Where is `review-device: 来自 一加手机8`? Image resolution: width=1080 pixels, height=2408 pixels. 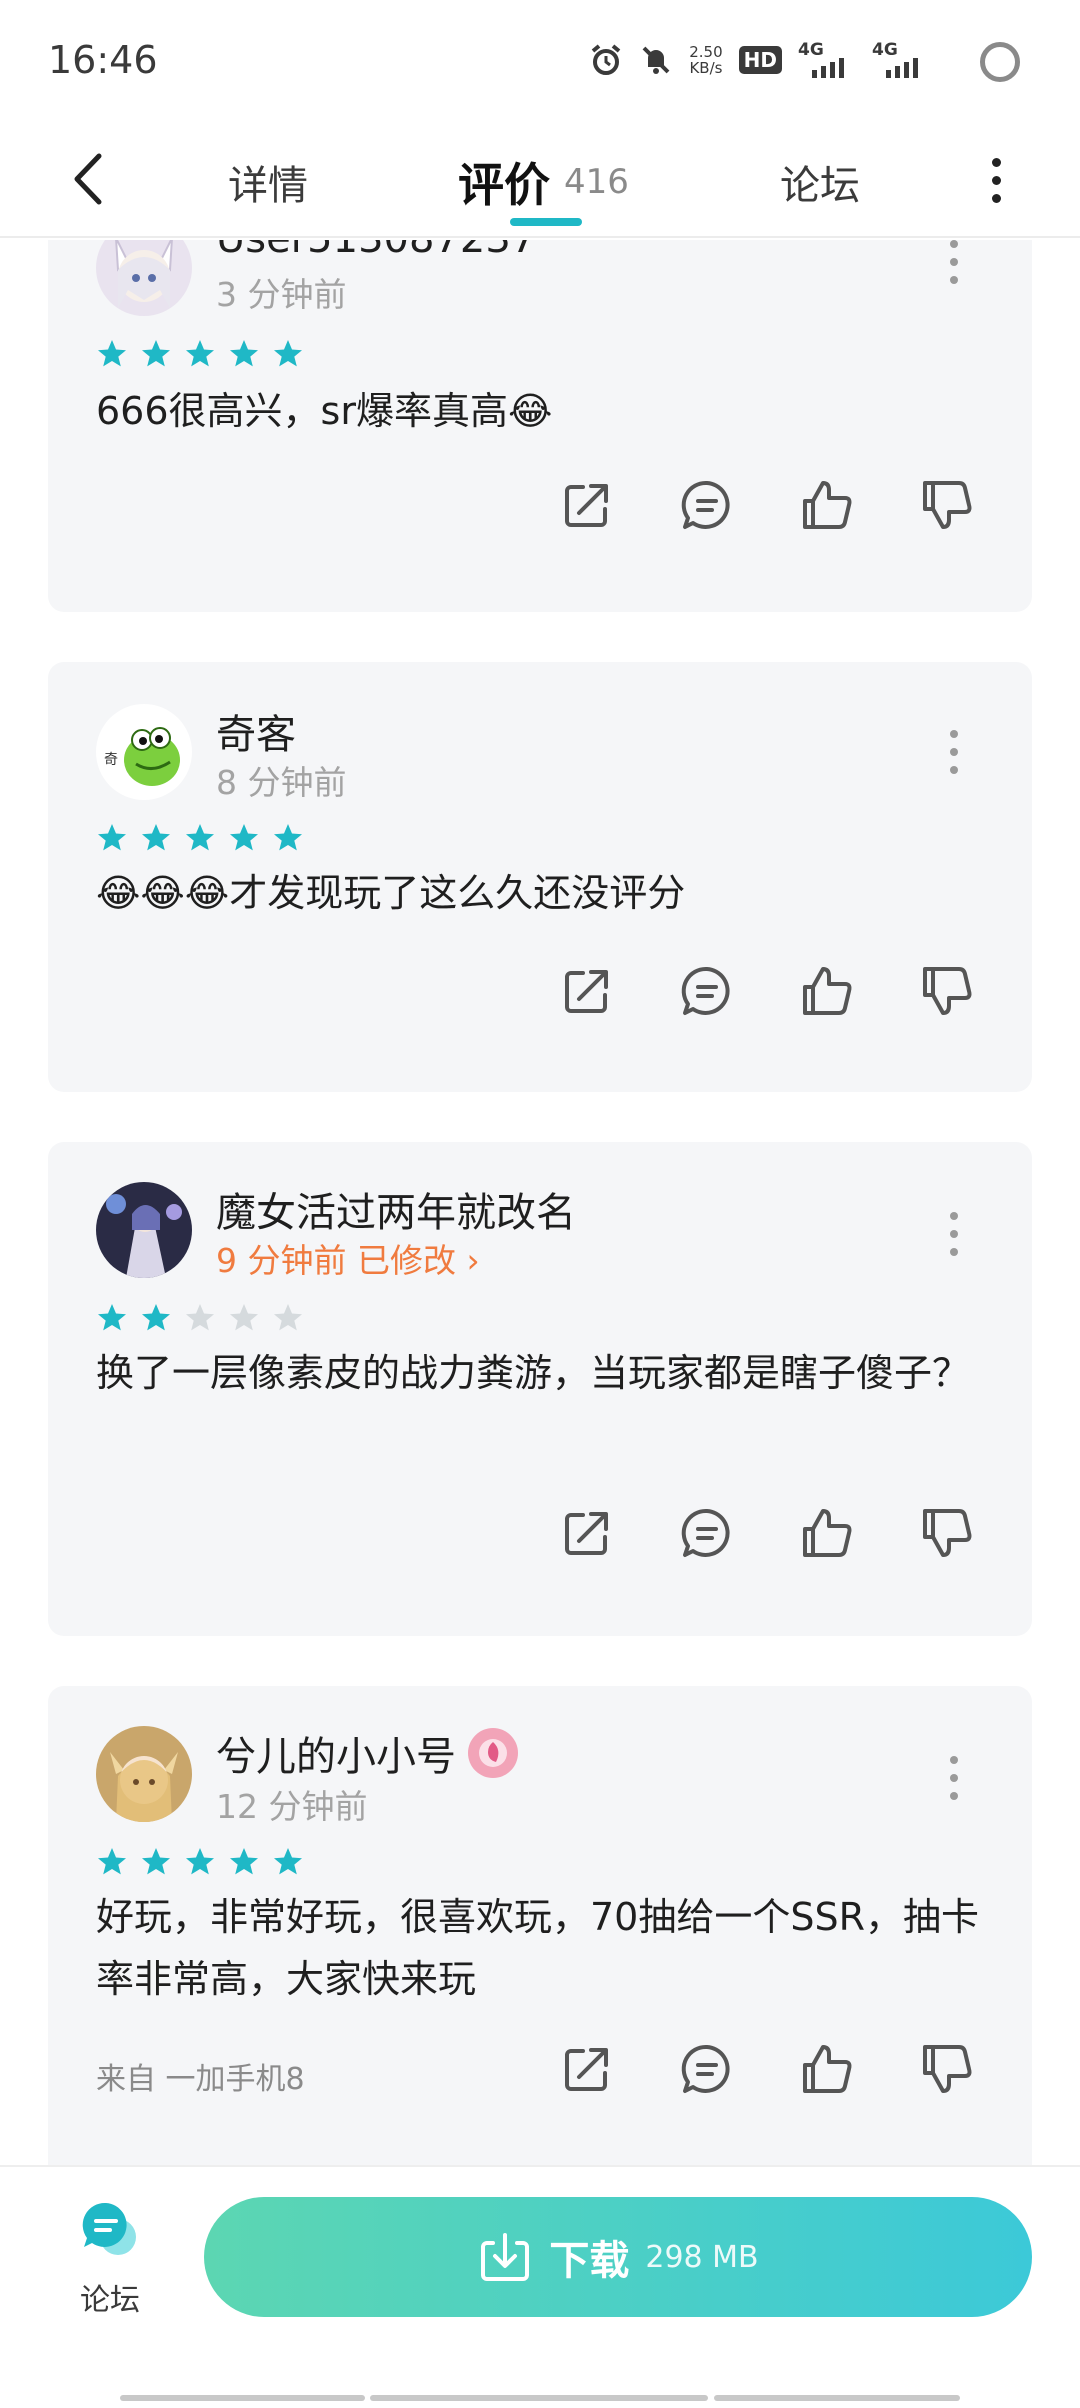
review-device: 来自 一加手机8 is located at coordinates (200, 2079).